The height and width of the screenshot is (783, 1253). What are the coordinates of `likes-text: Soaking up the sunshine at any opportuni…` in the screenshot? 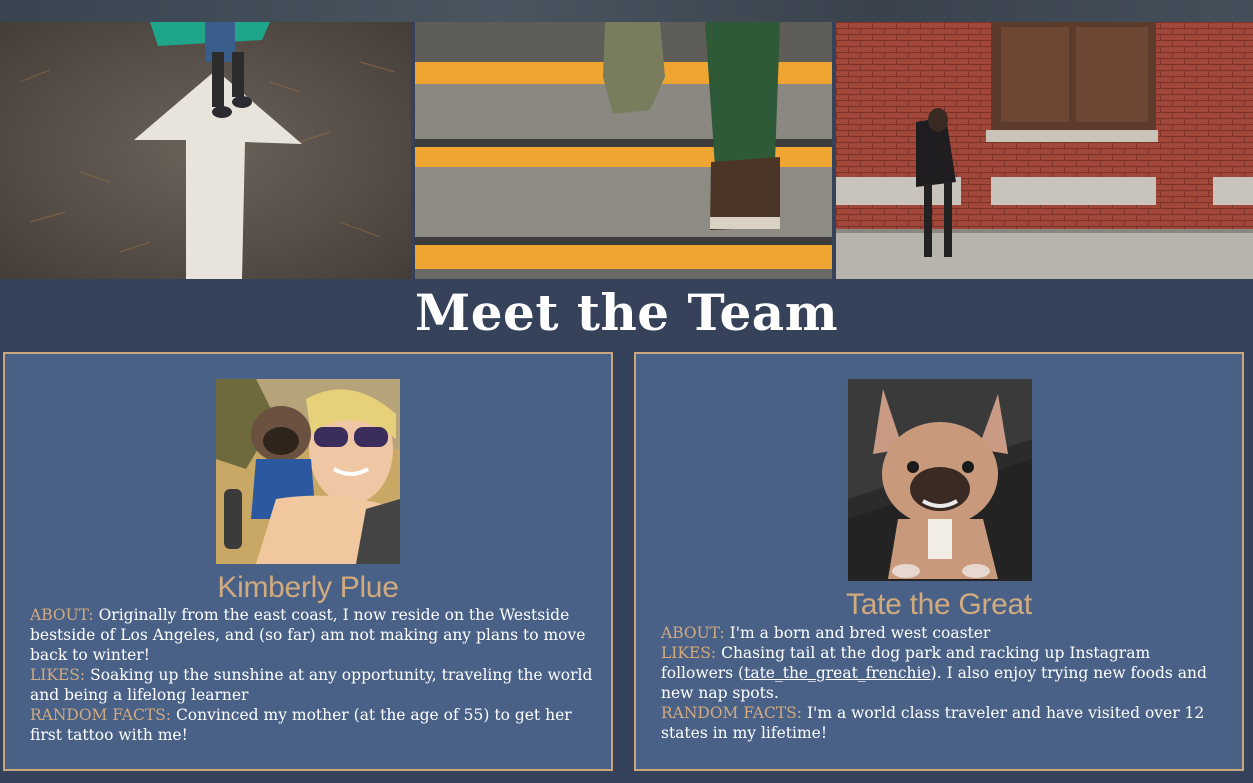 It's located at (311, 685).